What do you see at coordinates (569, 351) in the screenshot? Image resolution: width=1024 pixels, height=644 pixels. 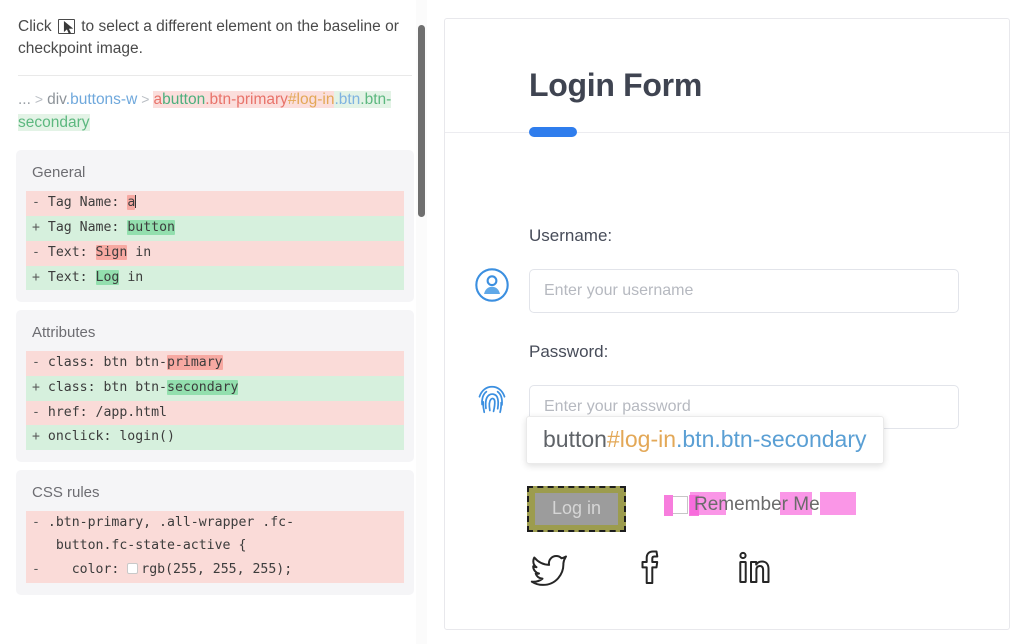 I see `password-label: Password:` at bounding box center [569, 351].